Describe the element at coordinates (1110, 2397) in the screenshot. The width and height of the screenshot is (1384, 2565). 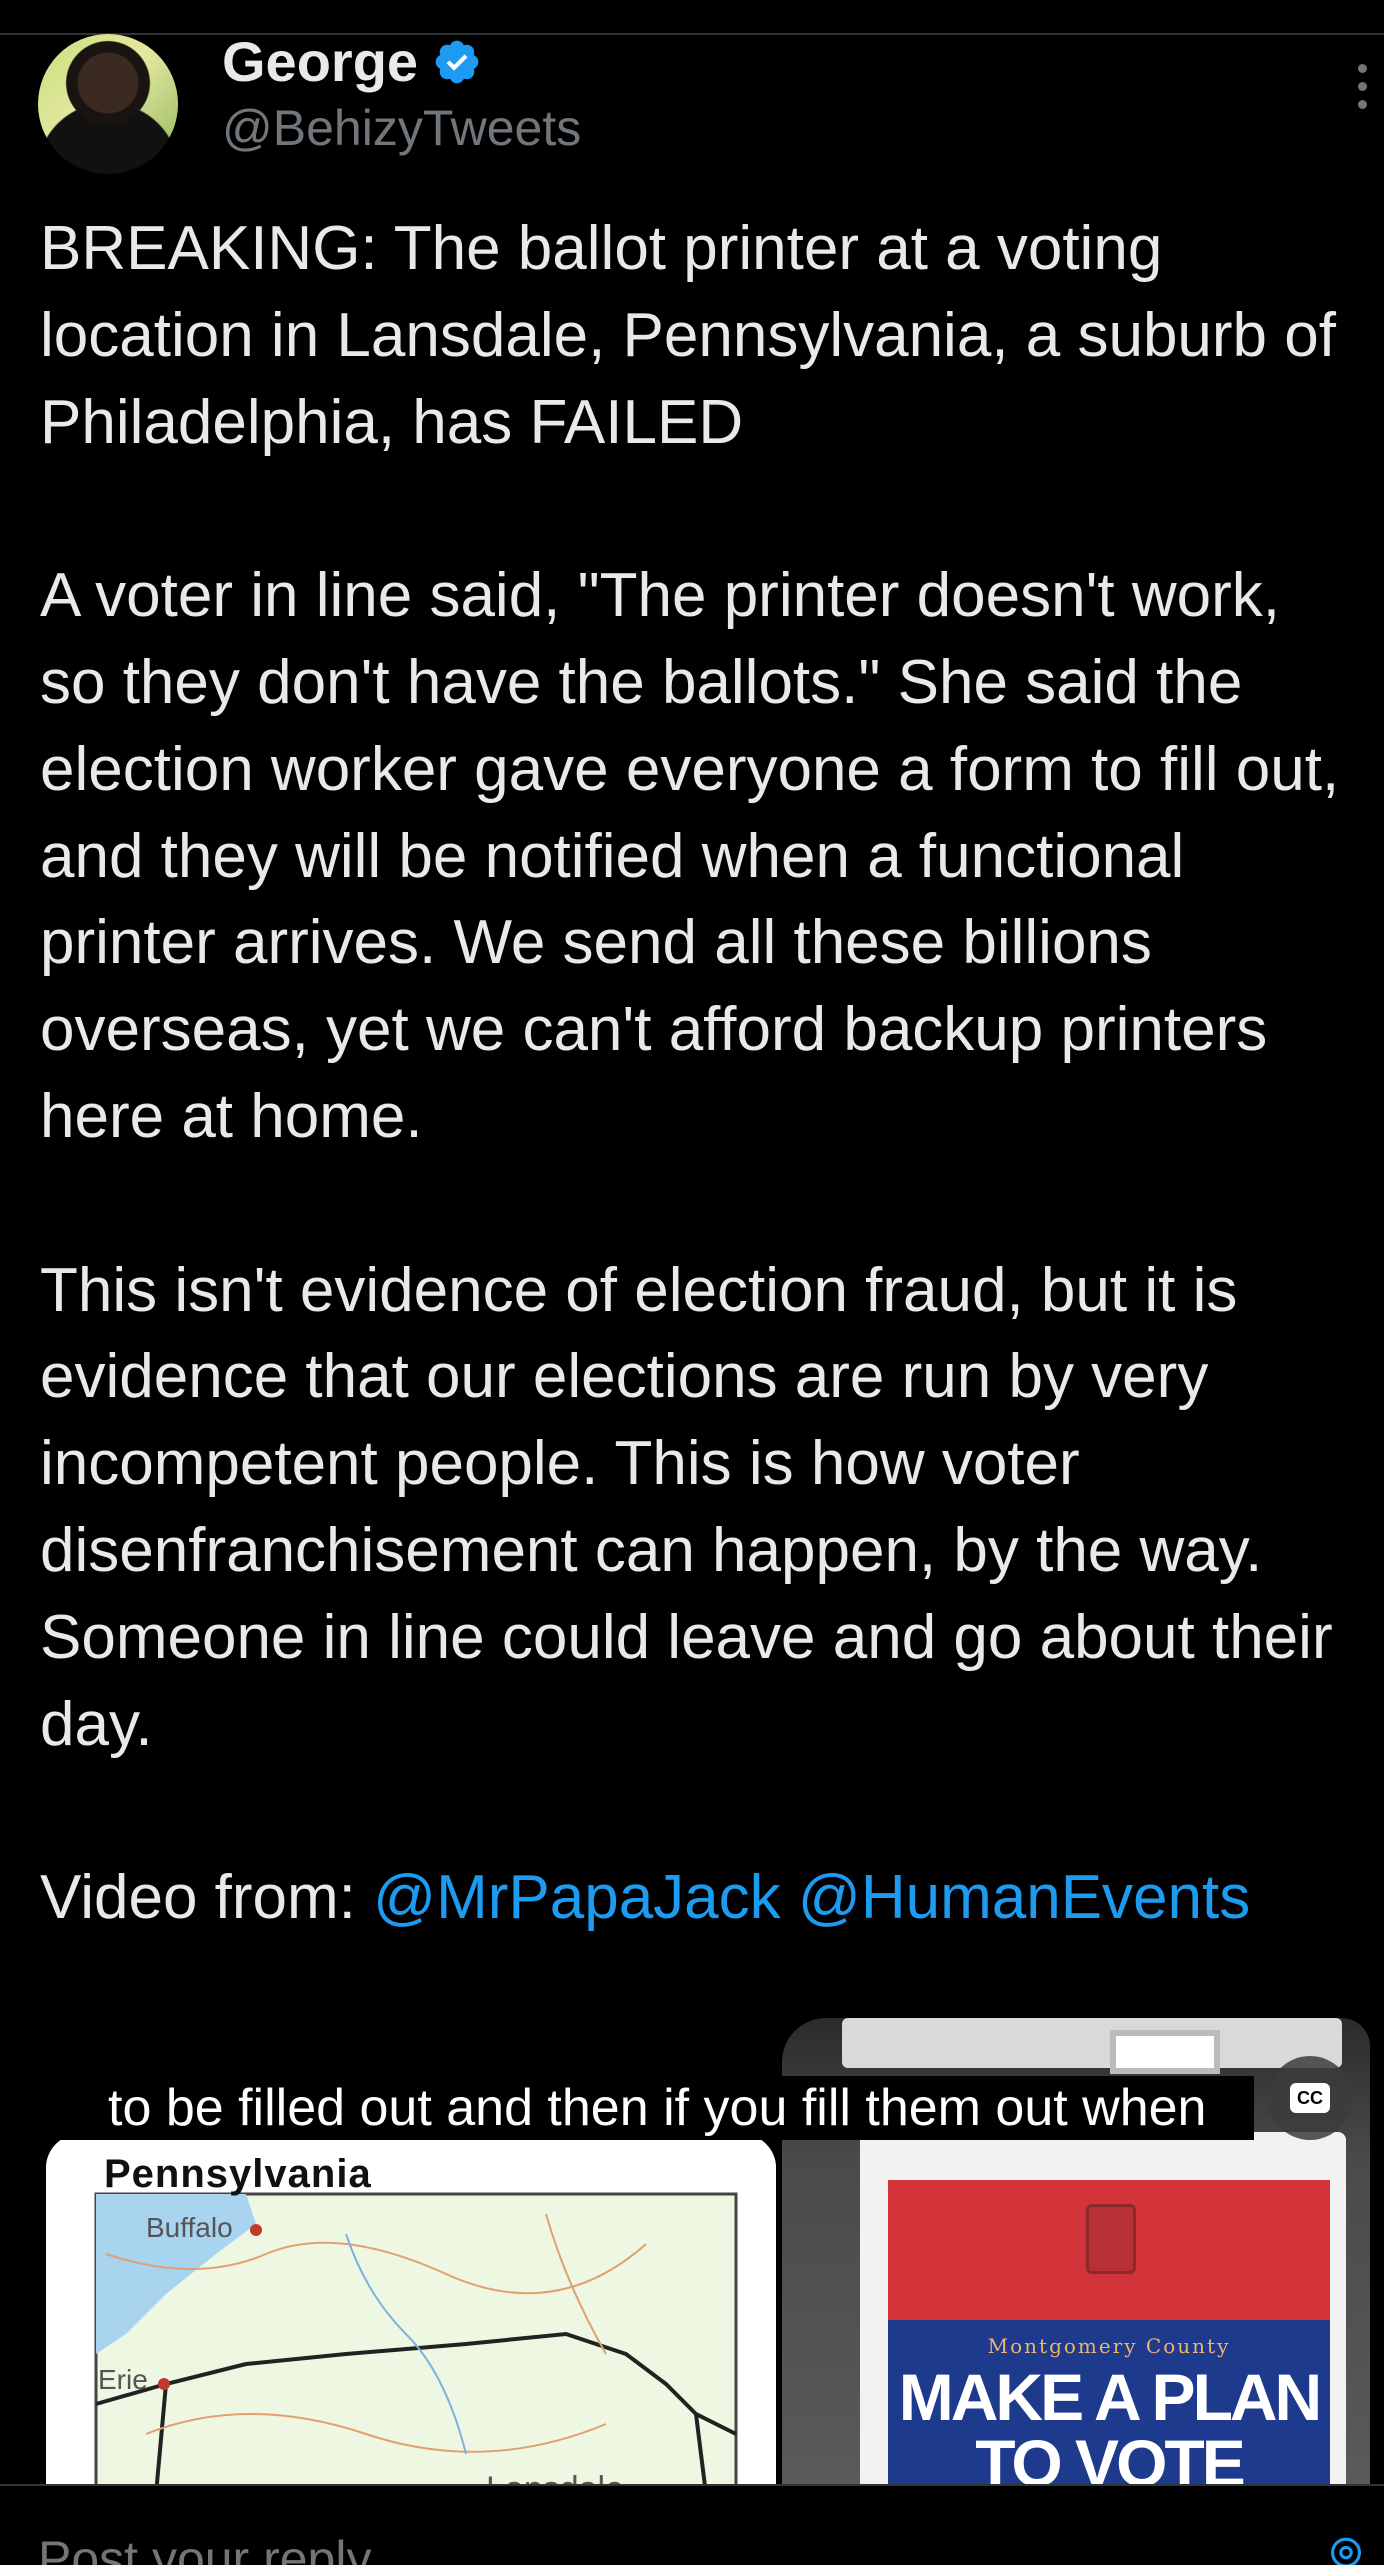
I see `sign-slogan-line-1: MAKE A PLAN` at that location.